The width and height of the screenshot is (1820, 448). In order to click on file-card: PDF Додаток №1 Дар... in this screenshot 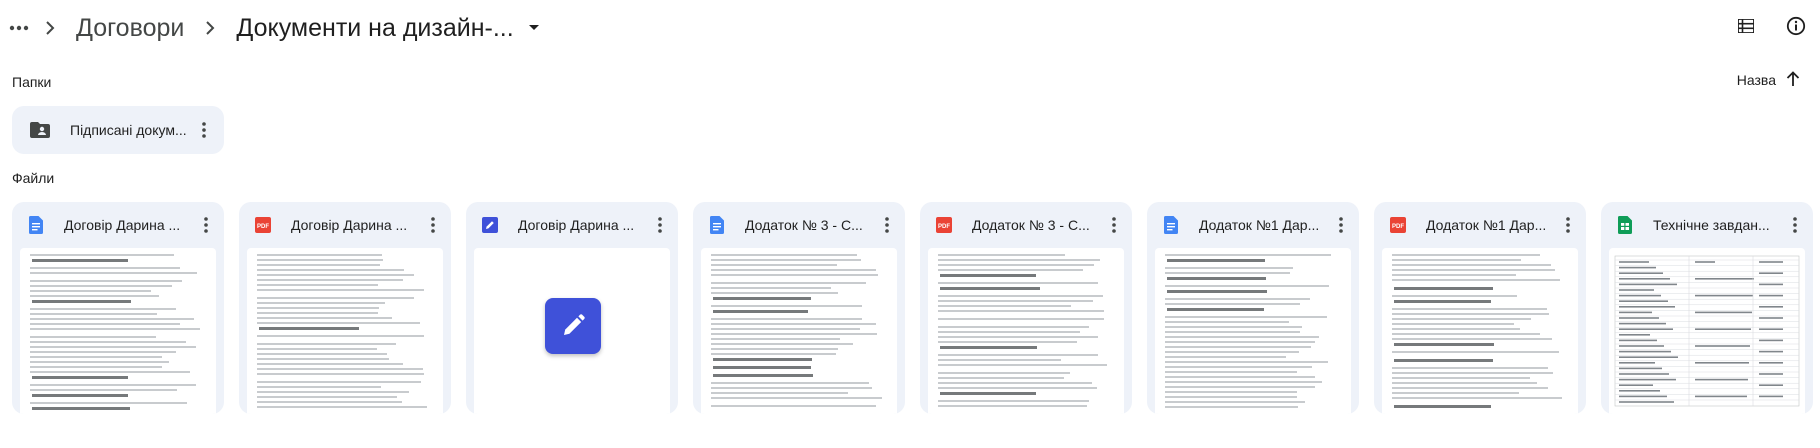, I will do `click(1480, 308)`.